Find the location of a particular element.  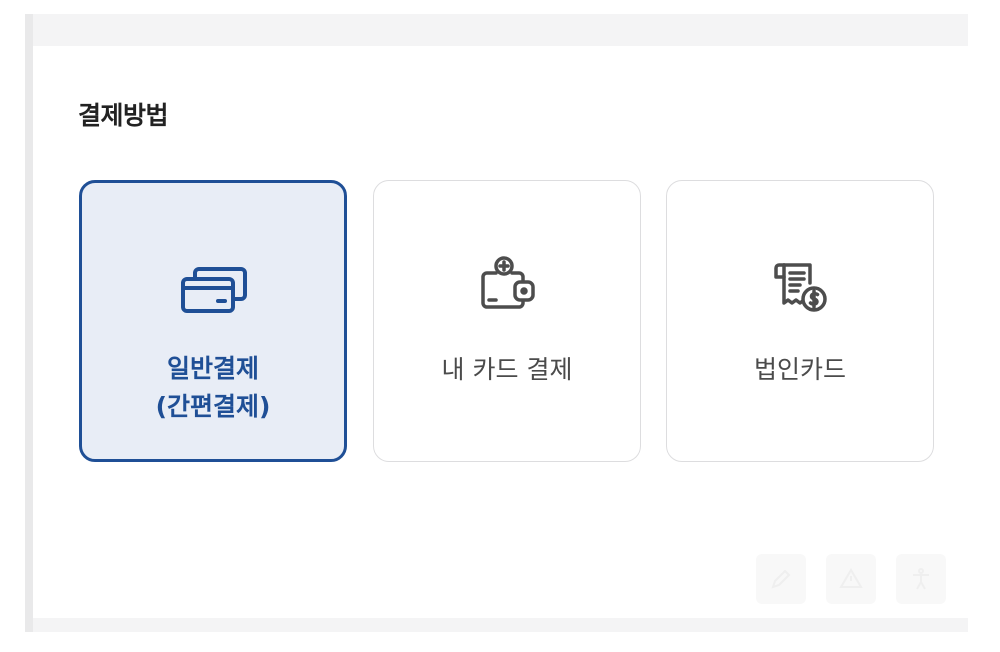

section-title: 결제방법 is located at coordinates (123, 115).